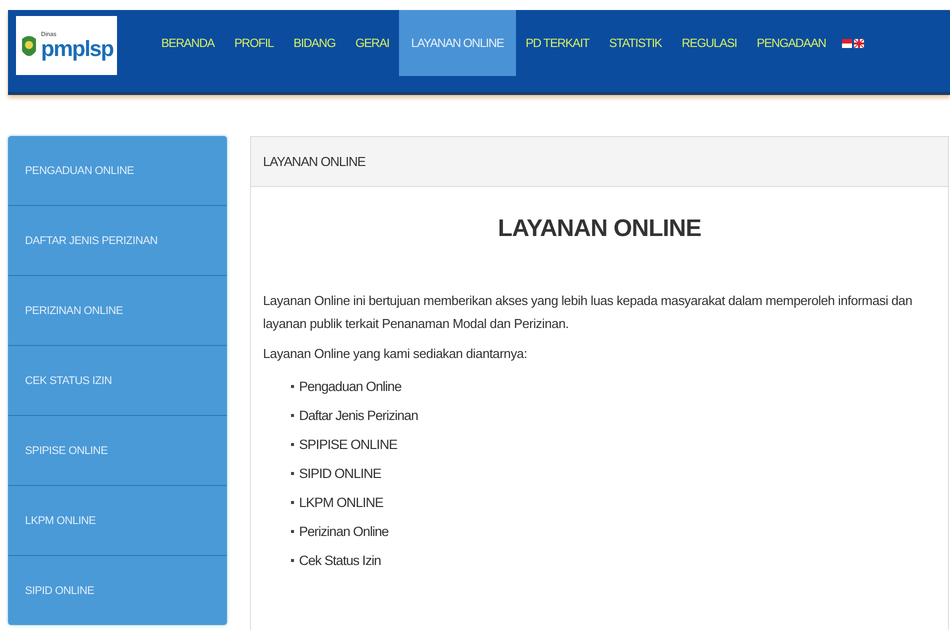 This screenshot has width=950, height=630. I want to click on service-item: SPIPISE ONLINE, so click(348, 445).